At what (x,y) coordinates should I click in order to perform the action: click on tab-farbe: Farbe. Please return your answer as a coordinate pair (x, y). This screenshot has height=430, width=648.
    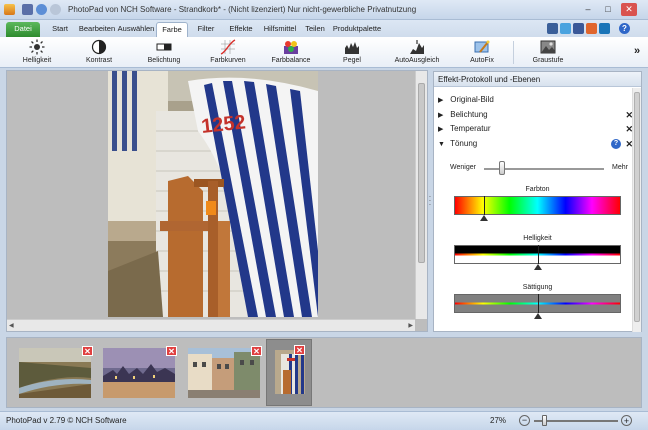
    Looking at the image, I should click on (172, 29).